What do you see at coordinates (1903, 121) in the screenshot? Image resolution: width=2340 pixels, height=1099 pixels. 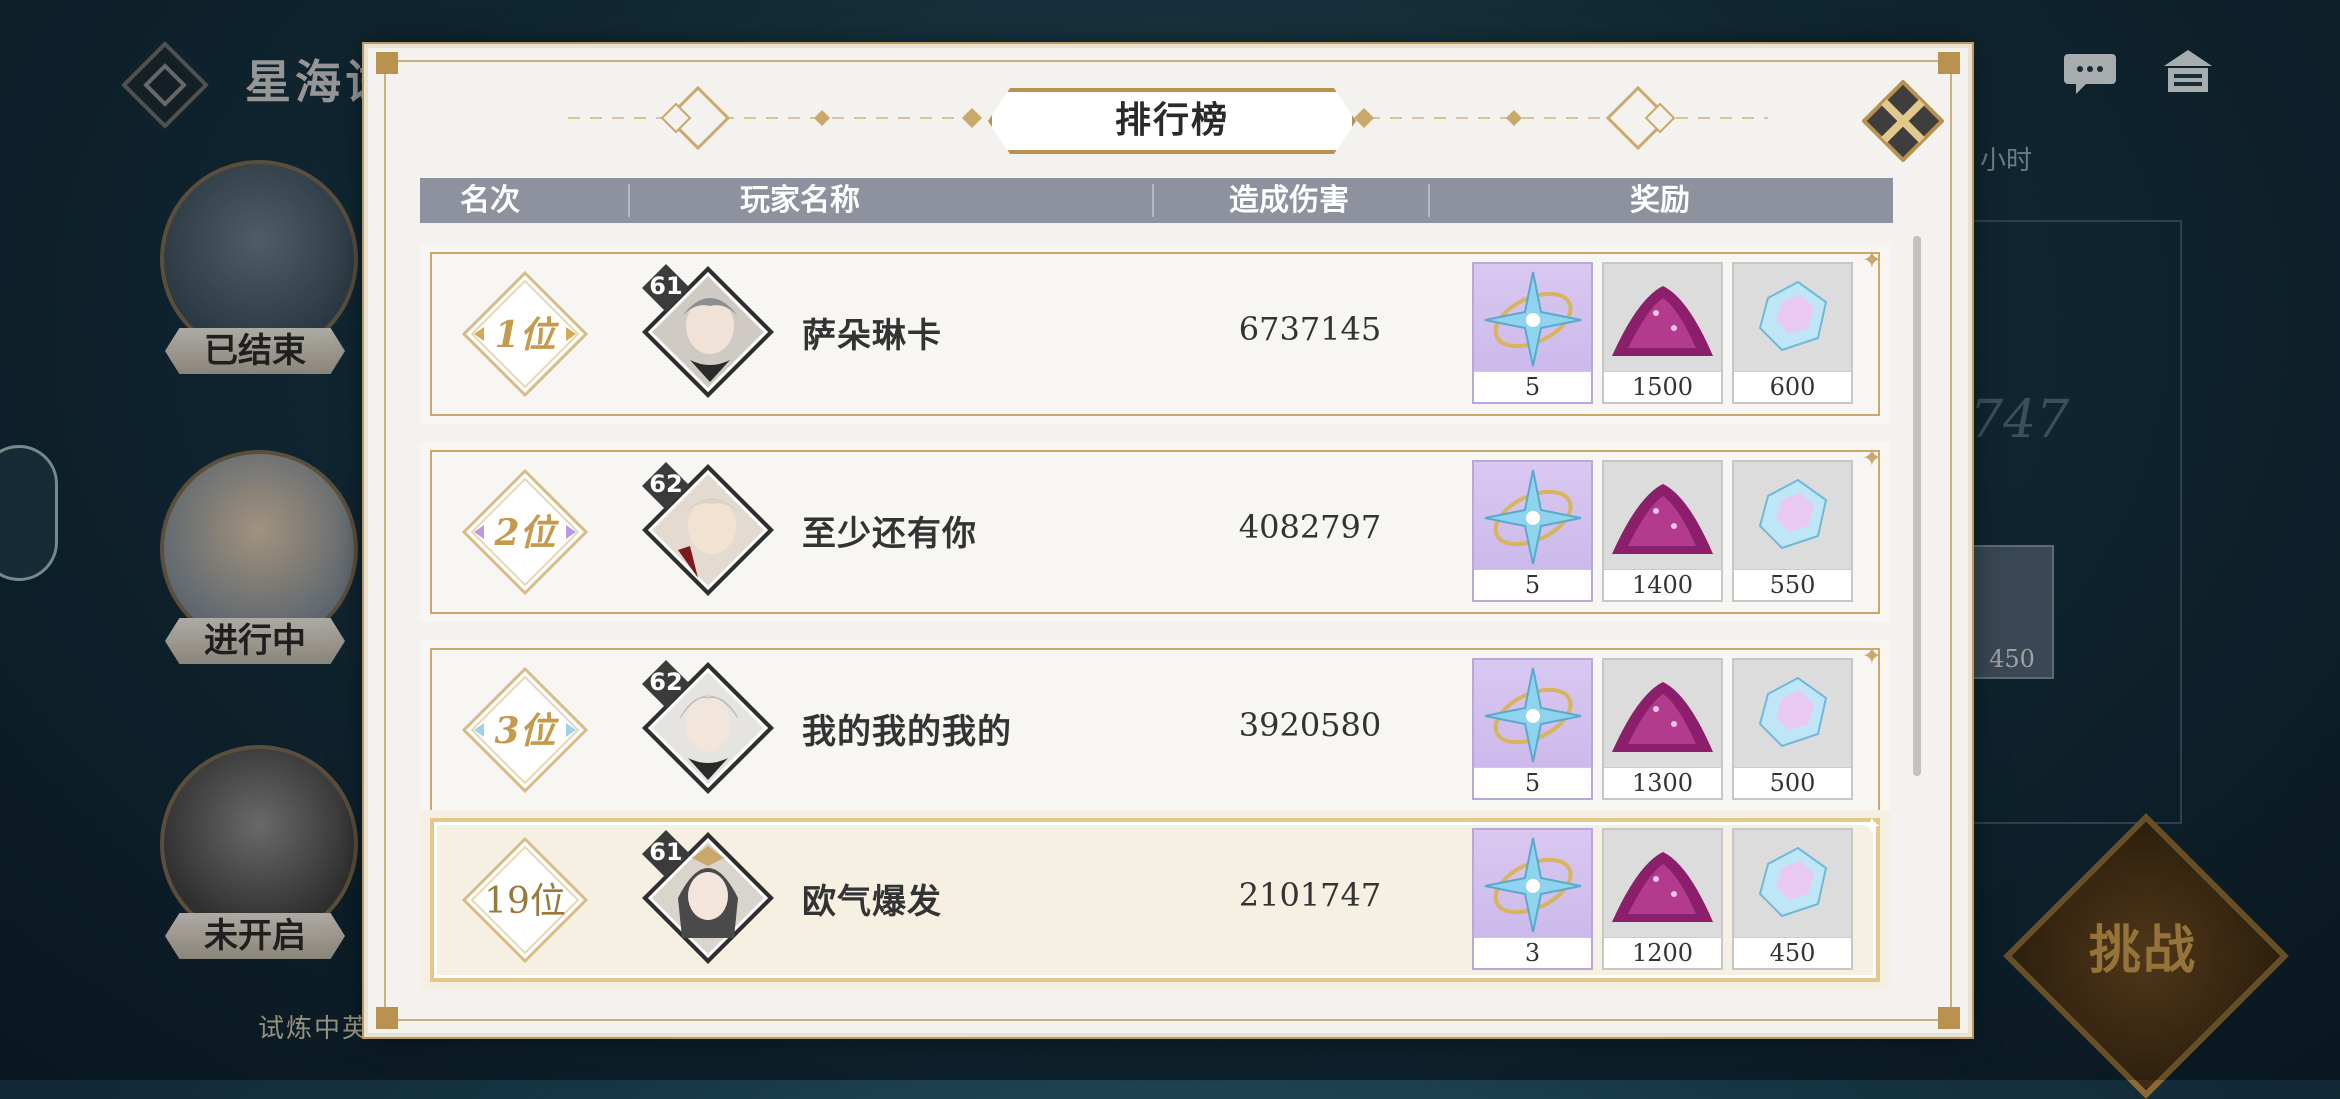 I see `close-icon` at bounding box center [1903, 121].